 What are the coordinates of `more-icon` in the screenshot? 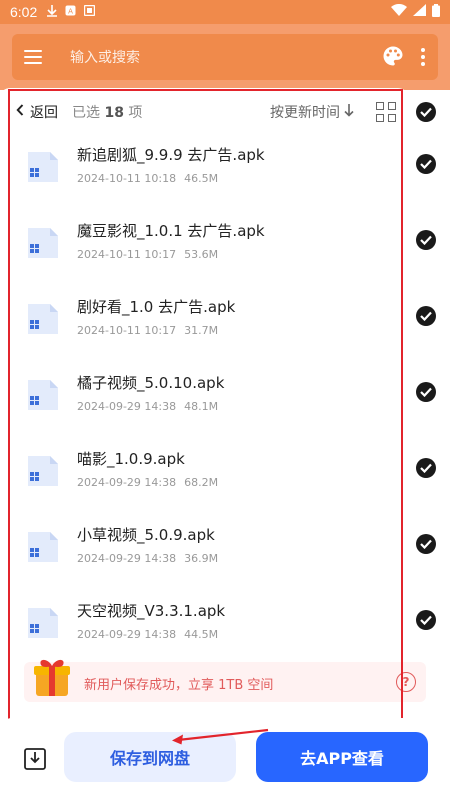 It's located at (423, 57).